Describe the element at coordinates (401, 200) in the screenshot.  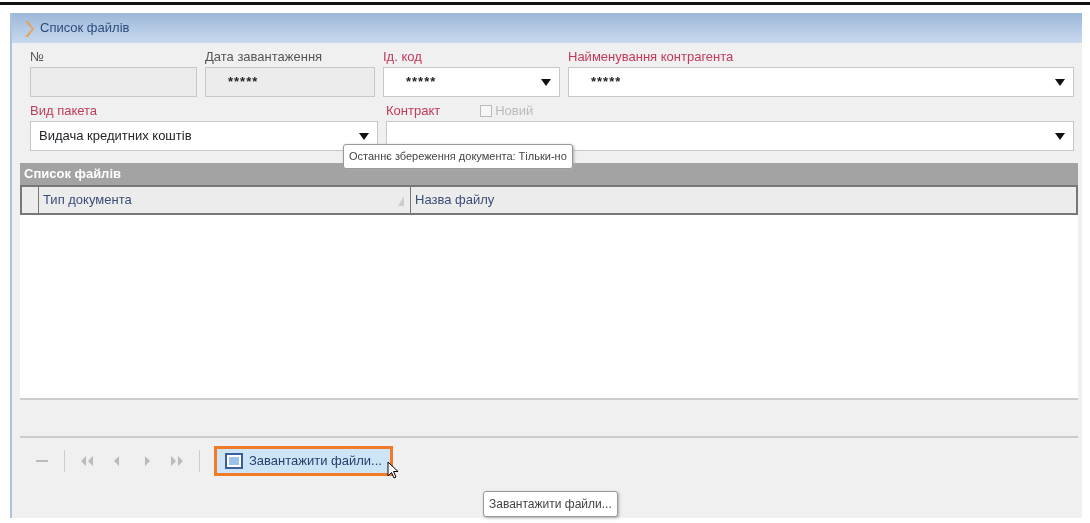
I see `sort-icon` at that location.